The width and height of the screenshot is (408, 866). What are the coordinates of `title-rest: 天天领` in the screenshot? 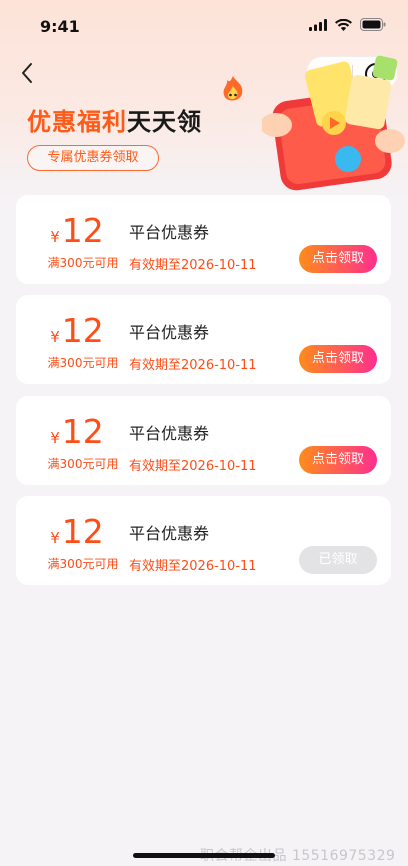 It's located at (164, 121).